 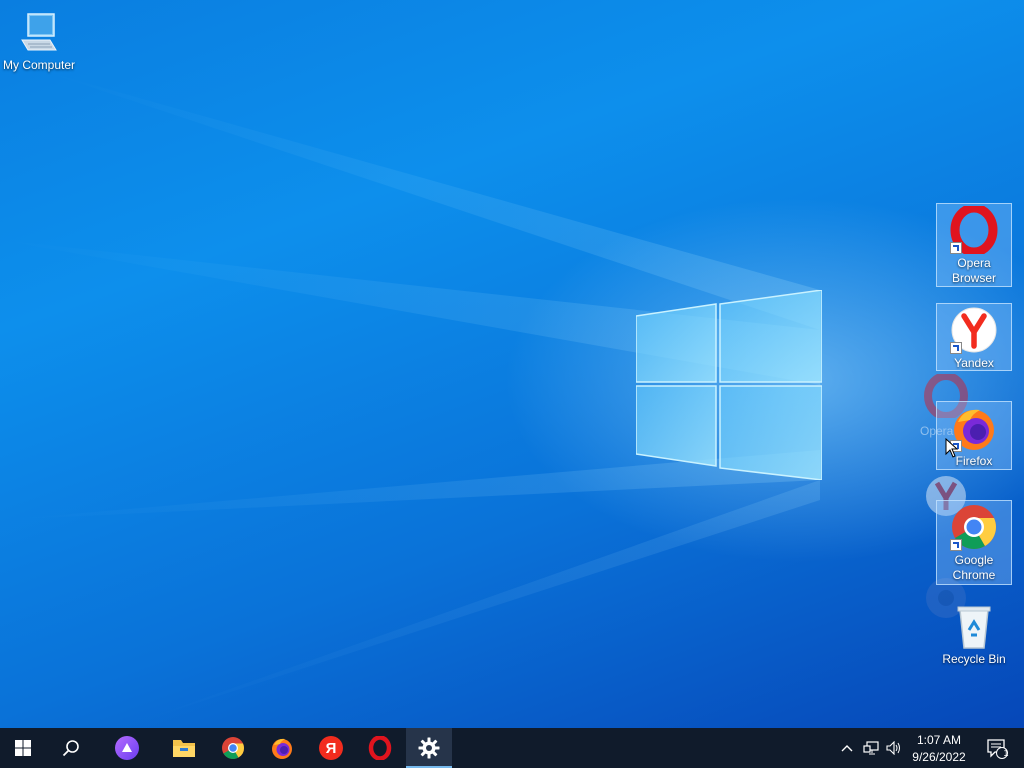 I want to click on opera-taskbar-button, so click(x=380, y=748).